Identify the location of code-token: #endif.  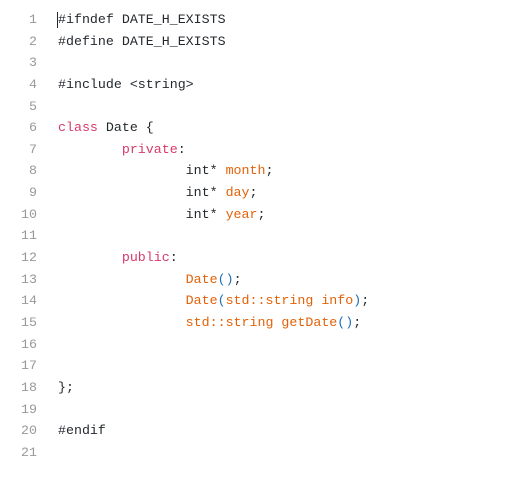
(82, 431).